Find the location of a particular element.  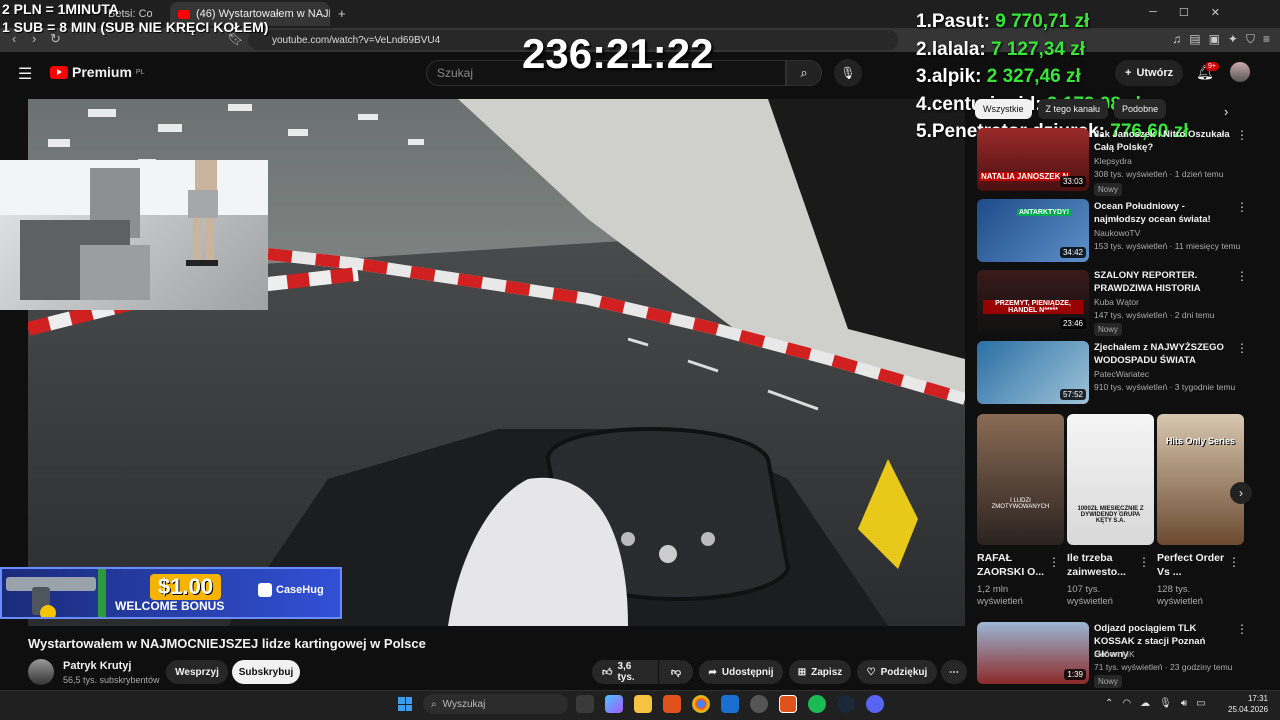

filter-chips: Wszystkie Z tego kanału Podobne is located at coordinates (1071, 109).